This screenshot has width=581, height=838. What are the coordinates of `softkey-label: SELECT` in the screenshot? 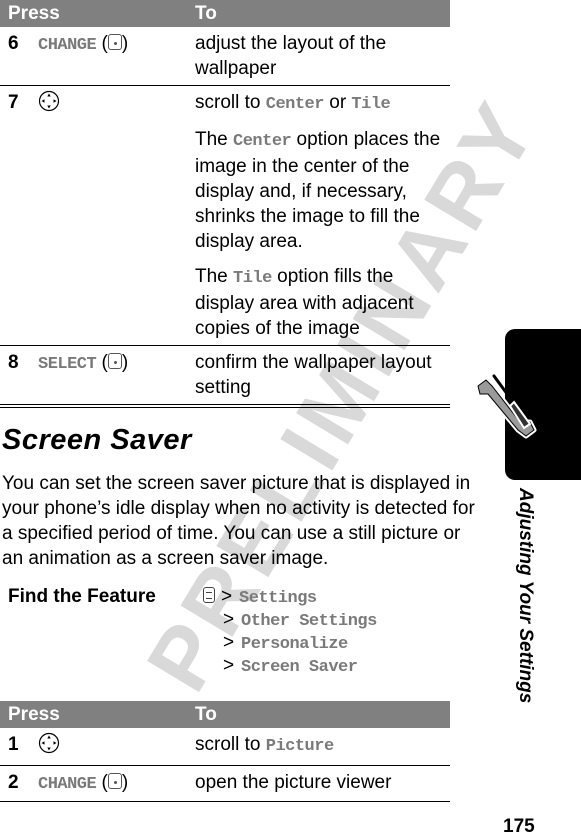 It's located at (67, 364).